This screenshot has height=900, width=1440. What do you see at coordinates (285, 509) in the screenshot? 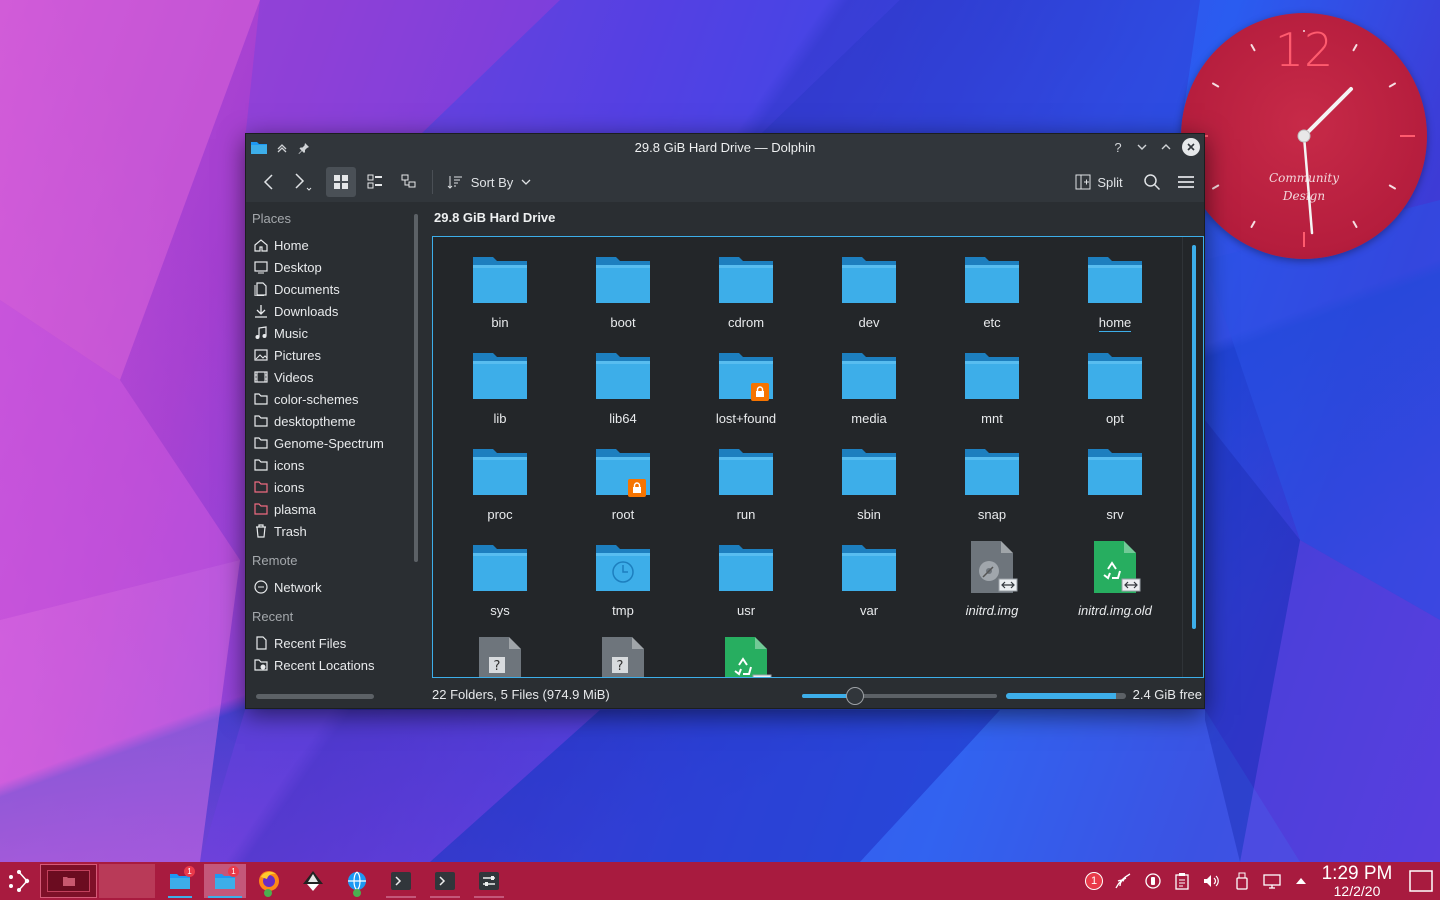
I see `place-plasma: plasma` at bounding box center [285, 509].